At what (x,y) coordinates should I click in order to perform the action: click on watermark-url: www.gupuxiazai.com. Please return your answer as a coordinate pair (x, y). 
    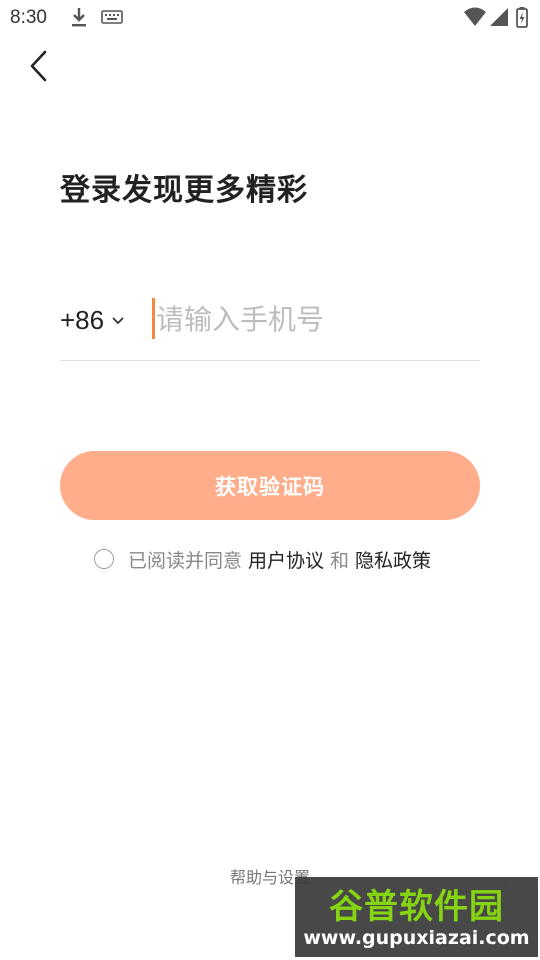
    Looking at the image, I should click on (416, 938).